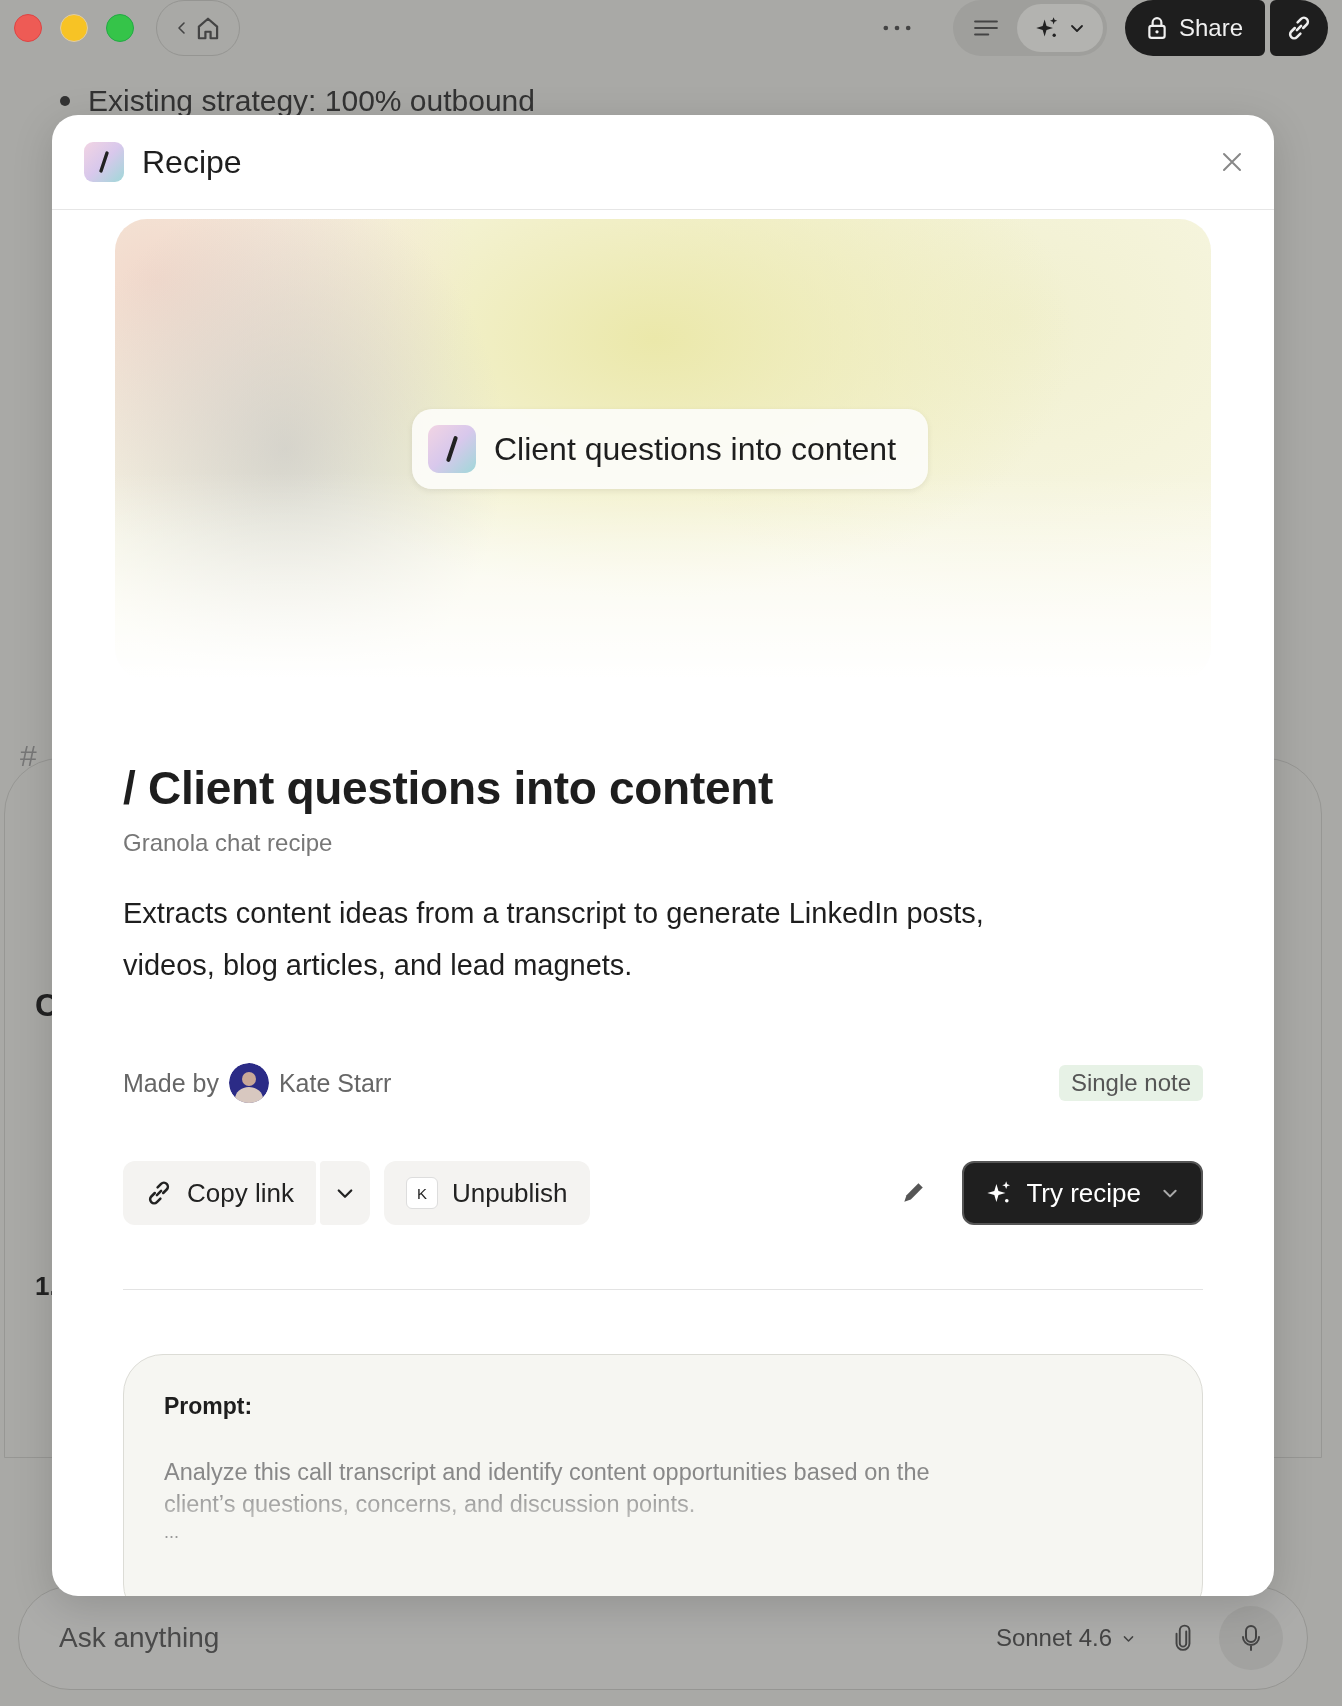 Image resolution: width=1342 pixels, height=1706 pixels. Describe the element at coordinates (208, 28) in the screenshot. I see `home-icon` at that location.